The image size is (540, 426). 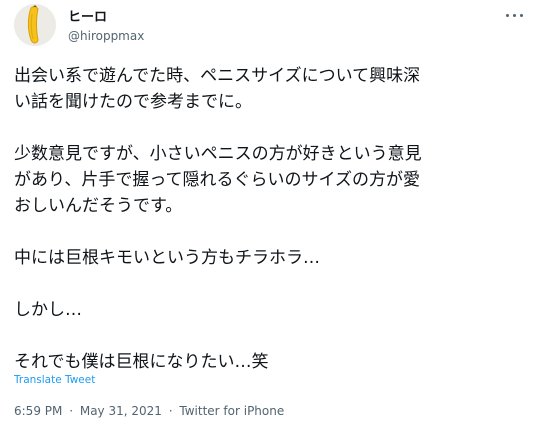 I want to click on tweet-line: おしいんだそうです。, so click(x=98, y=206).